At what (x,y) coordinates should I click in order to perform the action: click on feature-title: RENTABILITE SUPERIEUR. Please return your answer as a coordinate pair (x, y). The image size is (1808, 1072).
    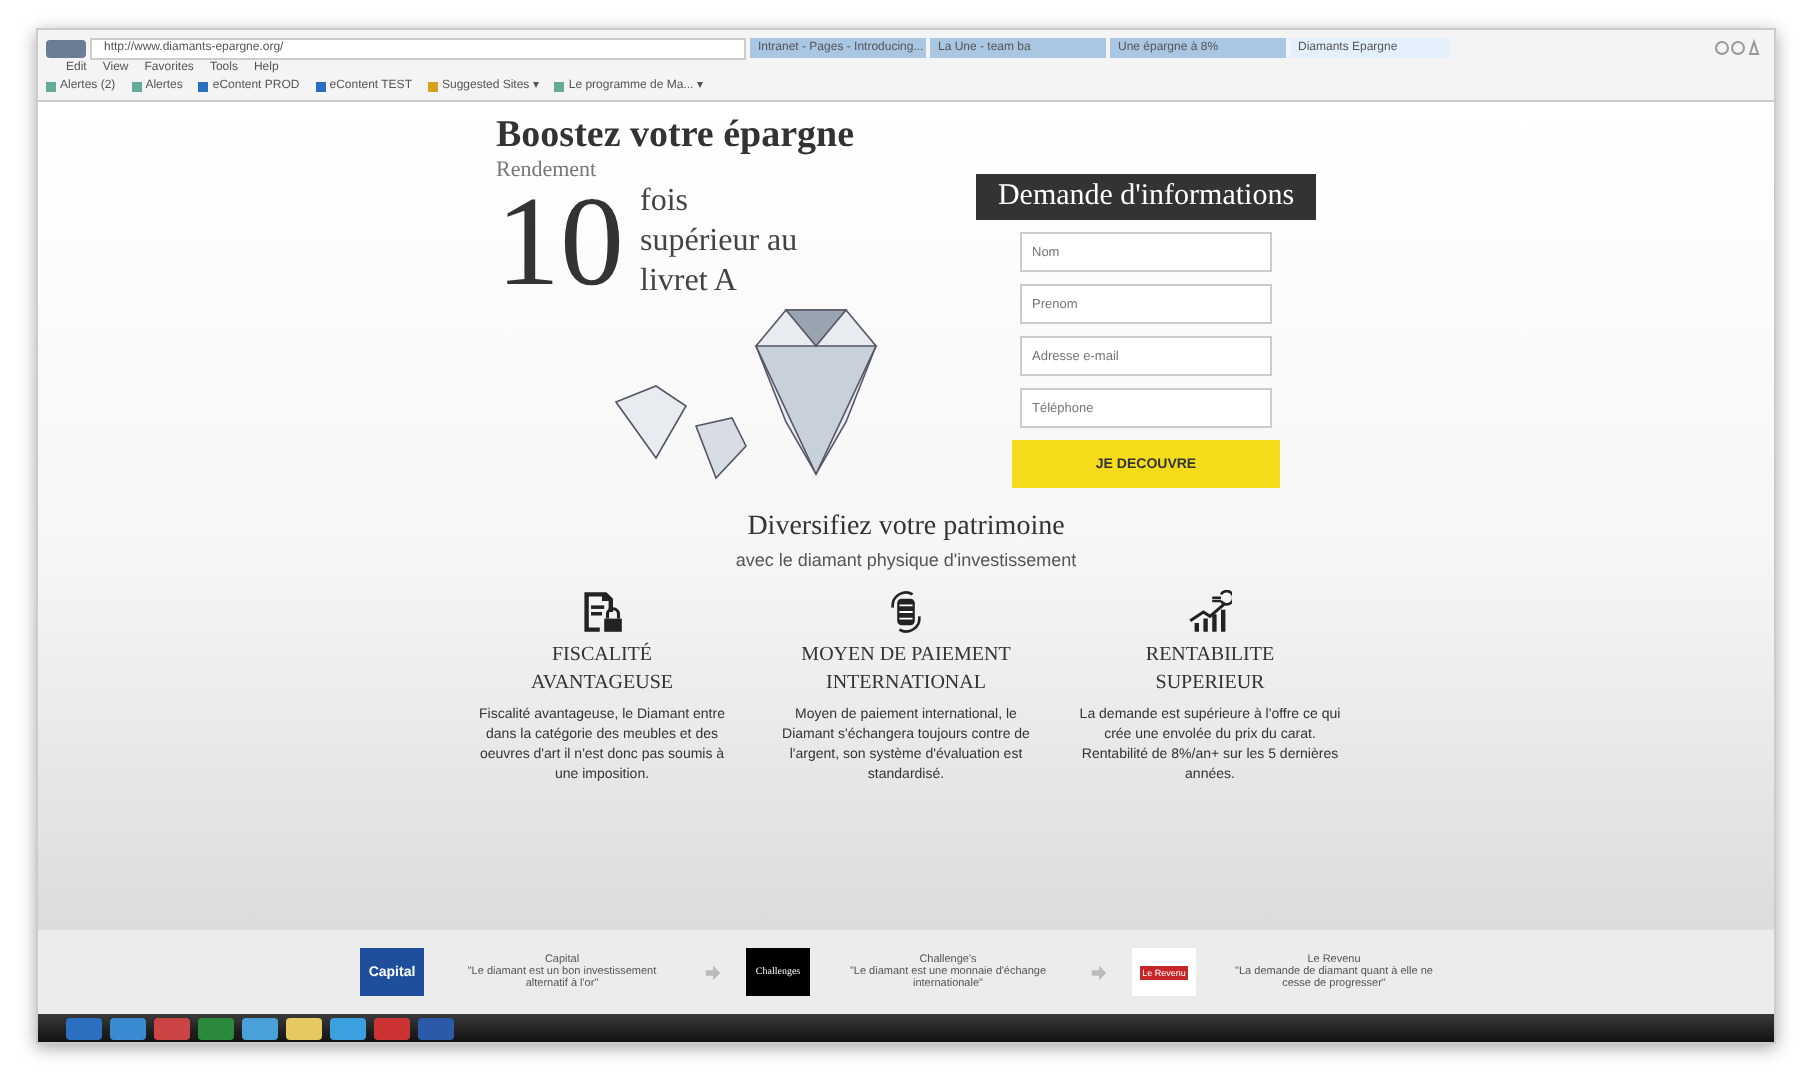
    Looking at the image, I should click on (1210, 670).